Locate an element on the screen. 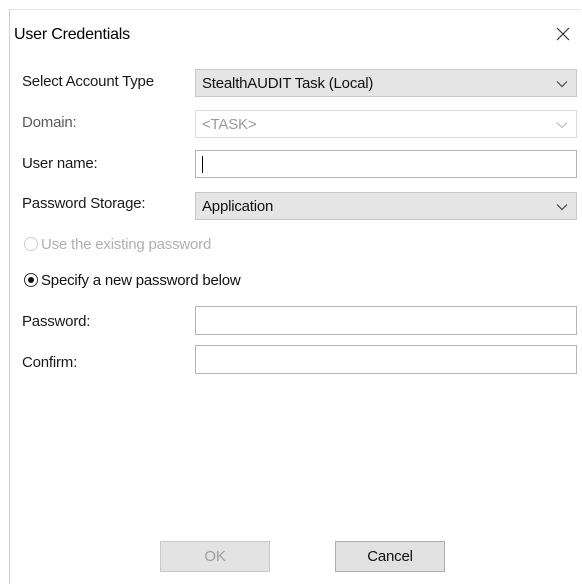  password-label: Password: is located at coordinates (56, 321).